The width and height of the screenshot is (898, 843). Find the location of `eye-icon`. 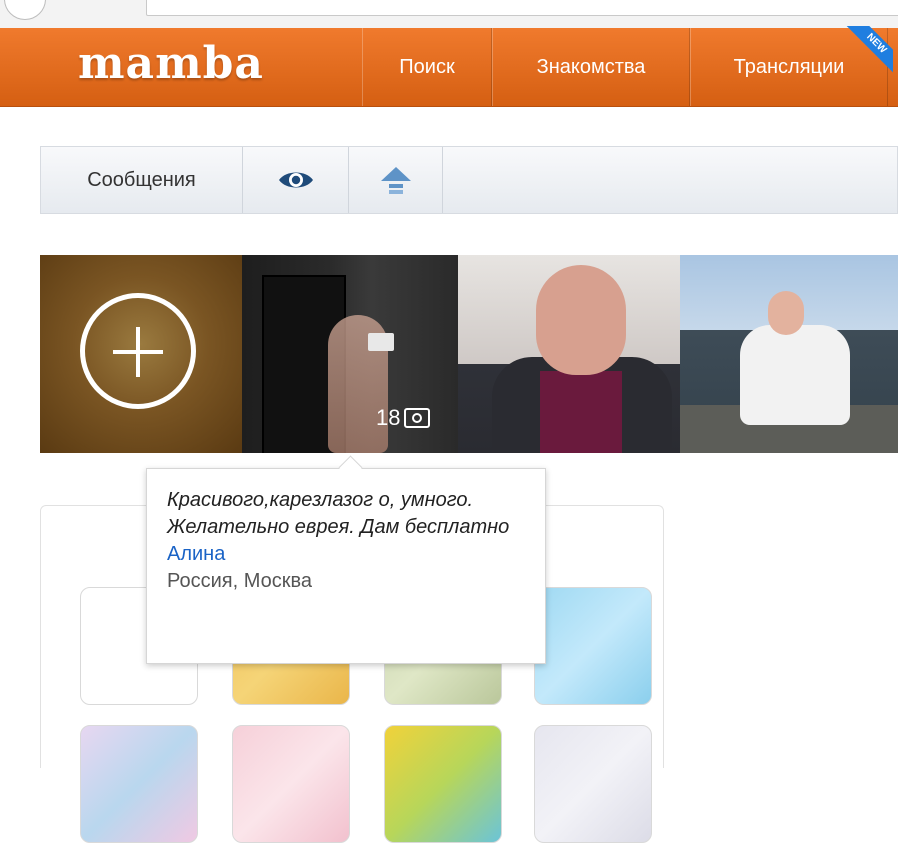

eye-icon is located at coordinates (295, 180).